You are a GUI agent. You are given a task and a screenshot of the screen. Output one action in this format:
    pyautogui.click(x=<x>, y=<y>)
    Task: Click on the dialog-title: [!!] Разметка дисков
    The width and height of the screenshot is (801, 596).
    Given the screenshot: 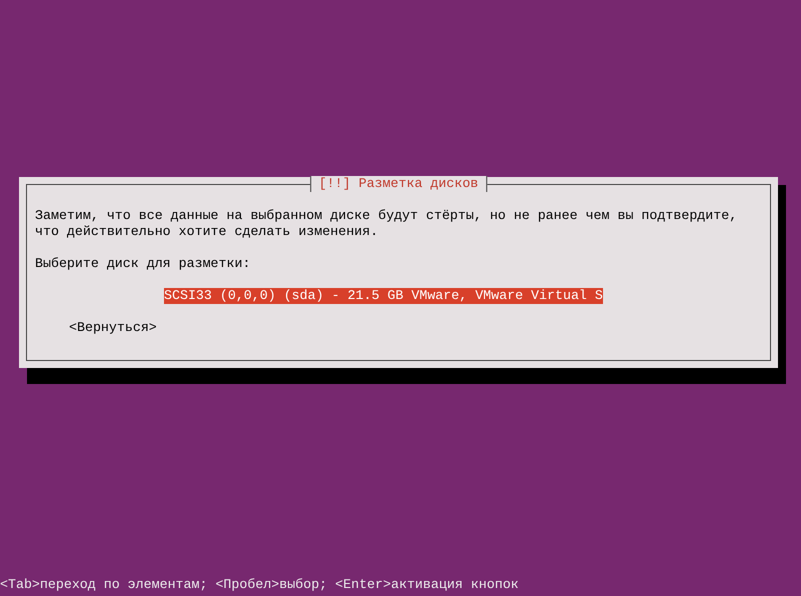 What is the action you would take?
    pyautogui.click(x=399, y=184)
    